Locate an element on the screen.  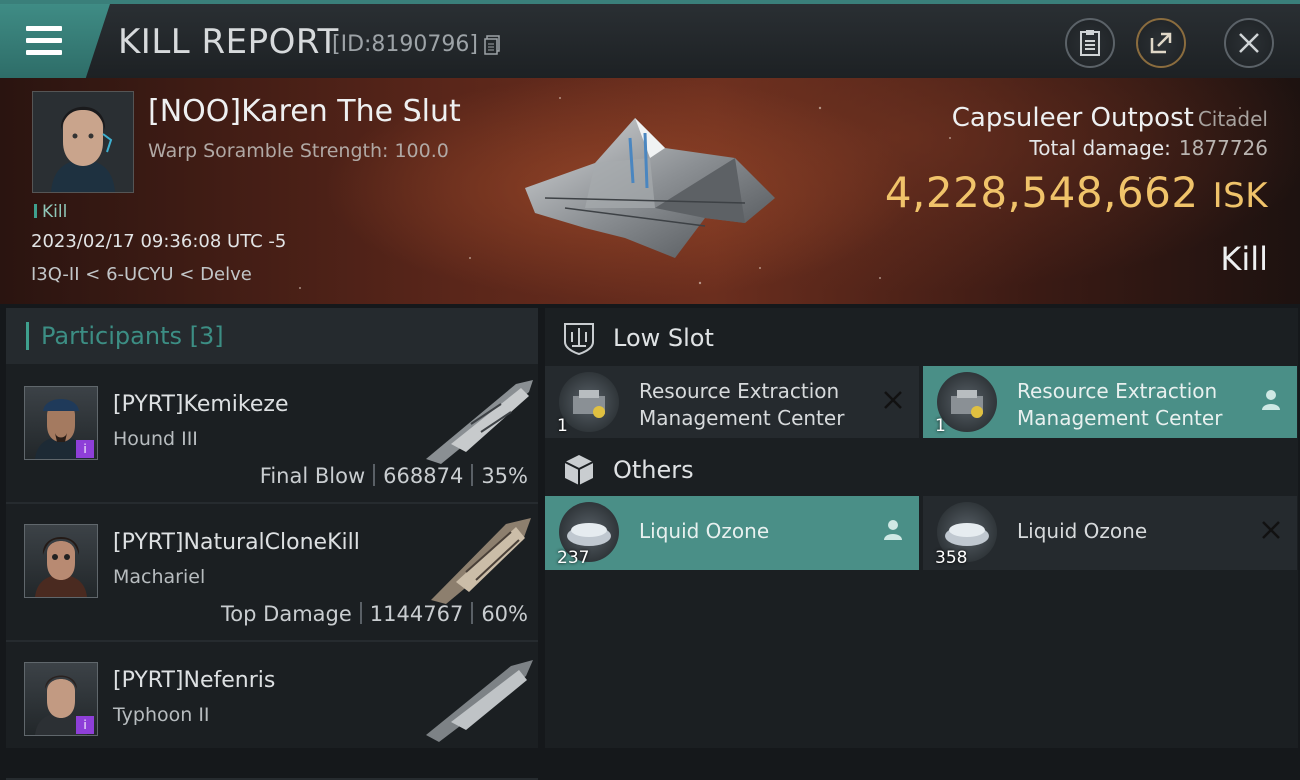
share-button is located at coordinates (1161, 43).